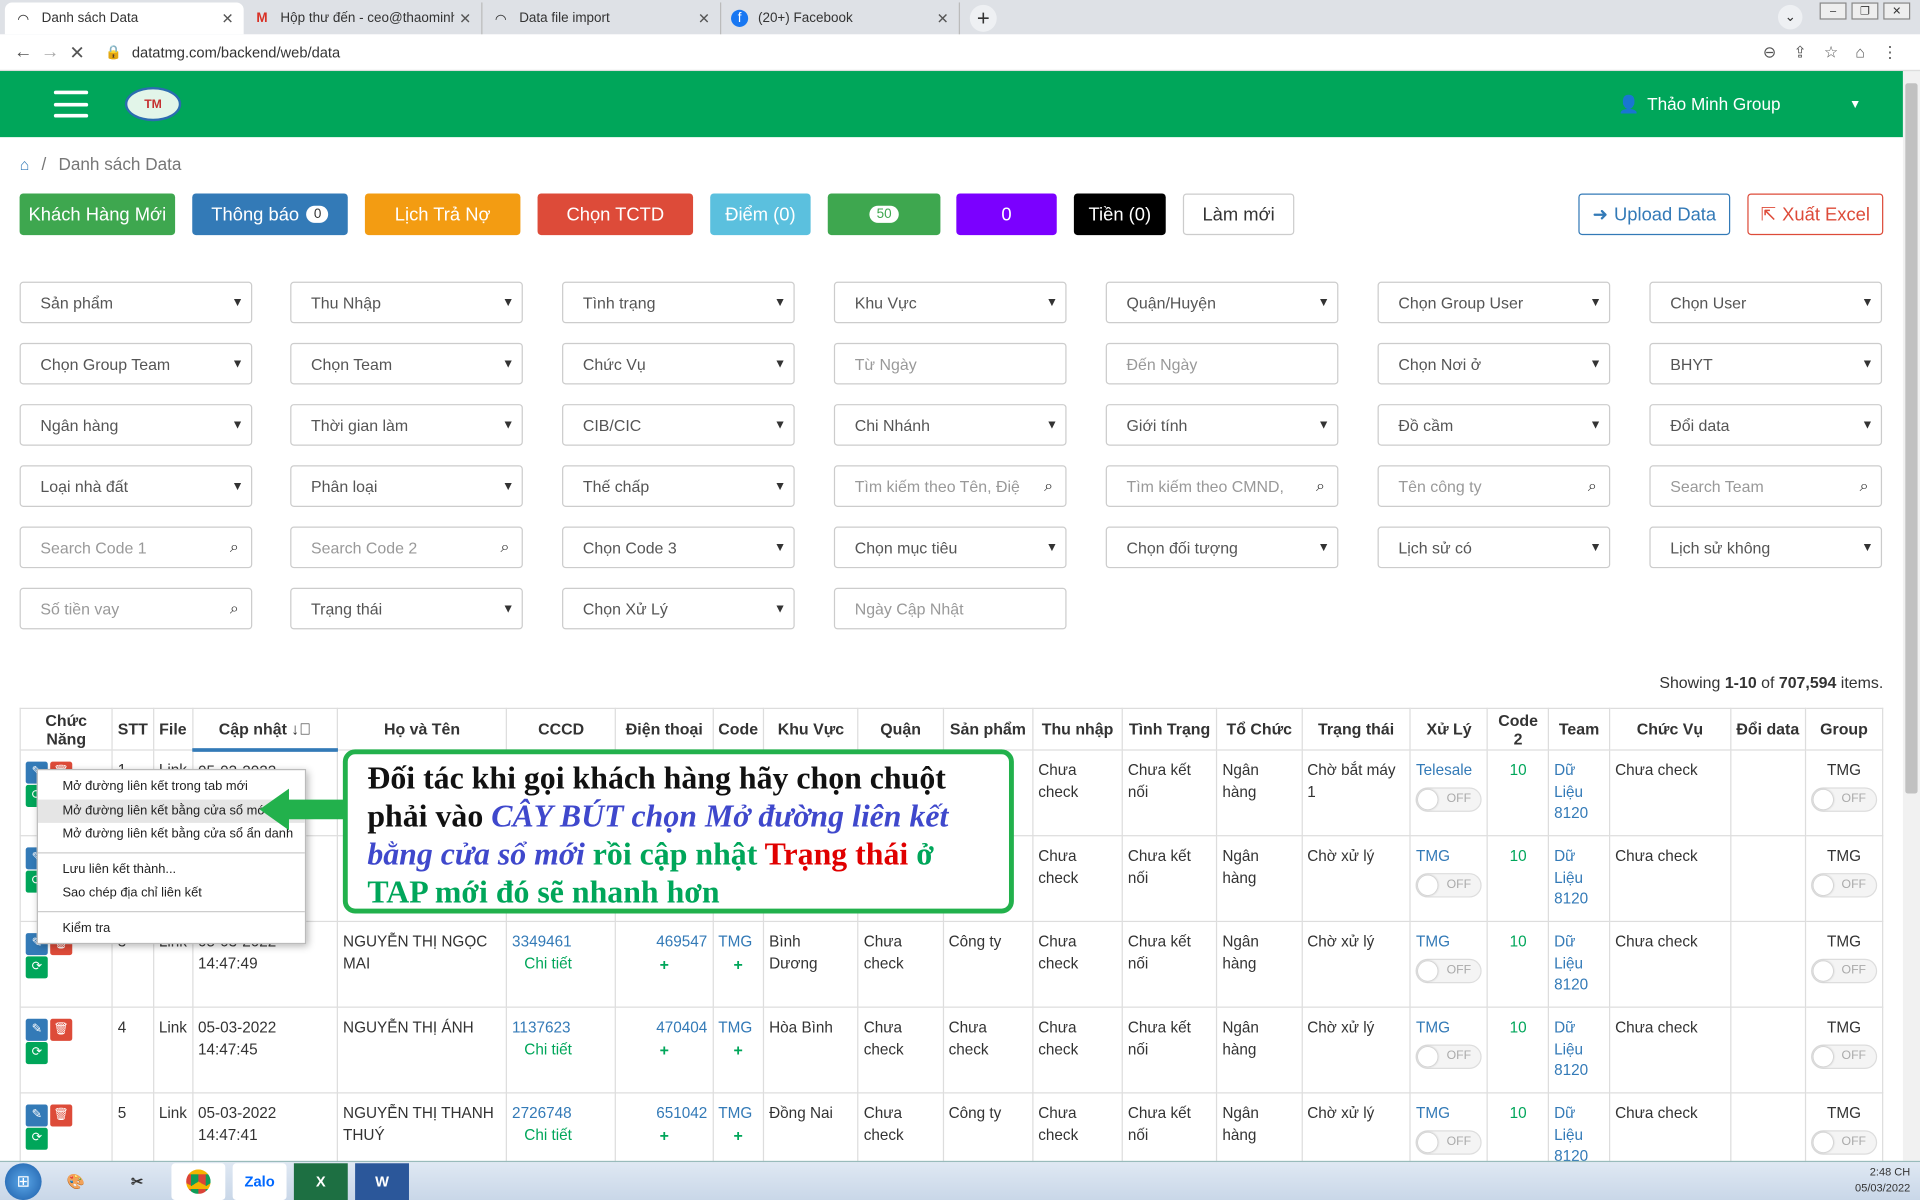 This screenshot has height=1200, width=1920. I want to click on date-filter-input: Ngày Cập Nhật, so click(950, 608).